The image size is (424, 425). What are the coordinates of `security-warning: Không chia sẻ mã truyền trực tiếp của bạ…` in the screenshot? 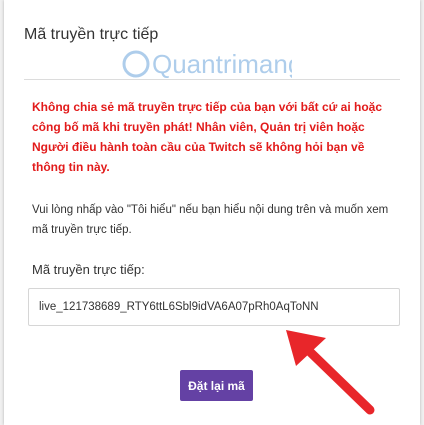 It's located at (207, 137).